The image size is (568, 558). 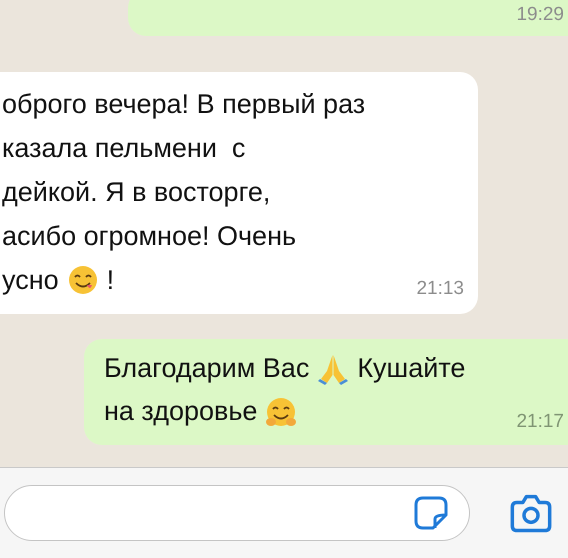 I want to click on sticker-icon, so click(x=431, y=513).